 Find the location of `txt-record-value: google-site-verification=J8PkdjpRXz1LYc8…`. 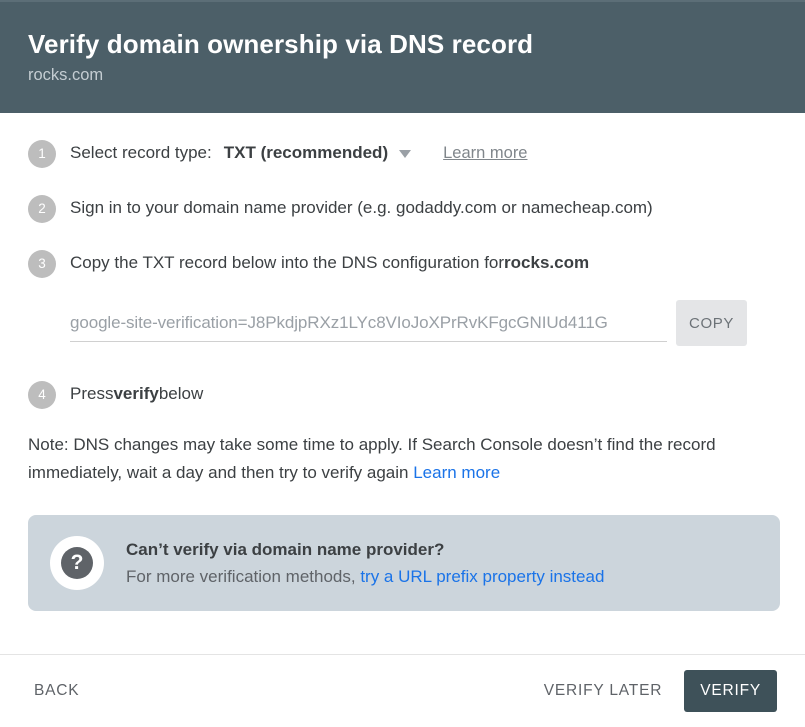

txt-record-value: google-site-verification=J8PkdjpRXz1LYc8… is located at coordinates (339, 322).